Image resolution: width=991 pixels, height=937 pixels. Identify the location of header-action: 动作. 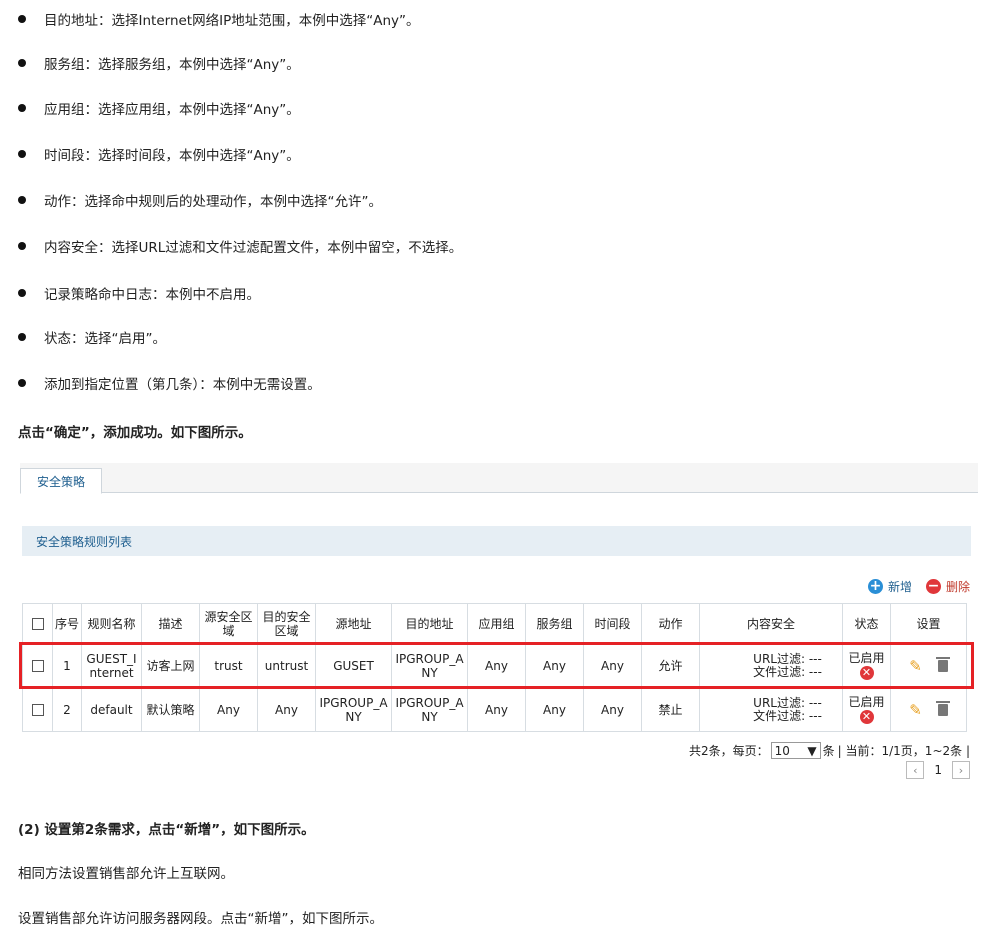
(670, 623).